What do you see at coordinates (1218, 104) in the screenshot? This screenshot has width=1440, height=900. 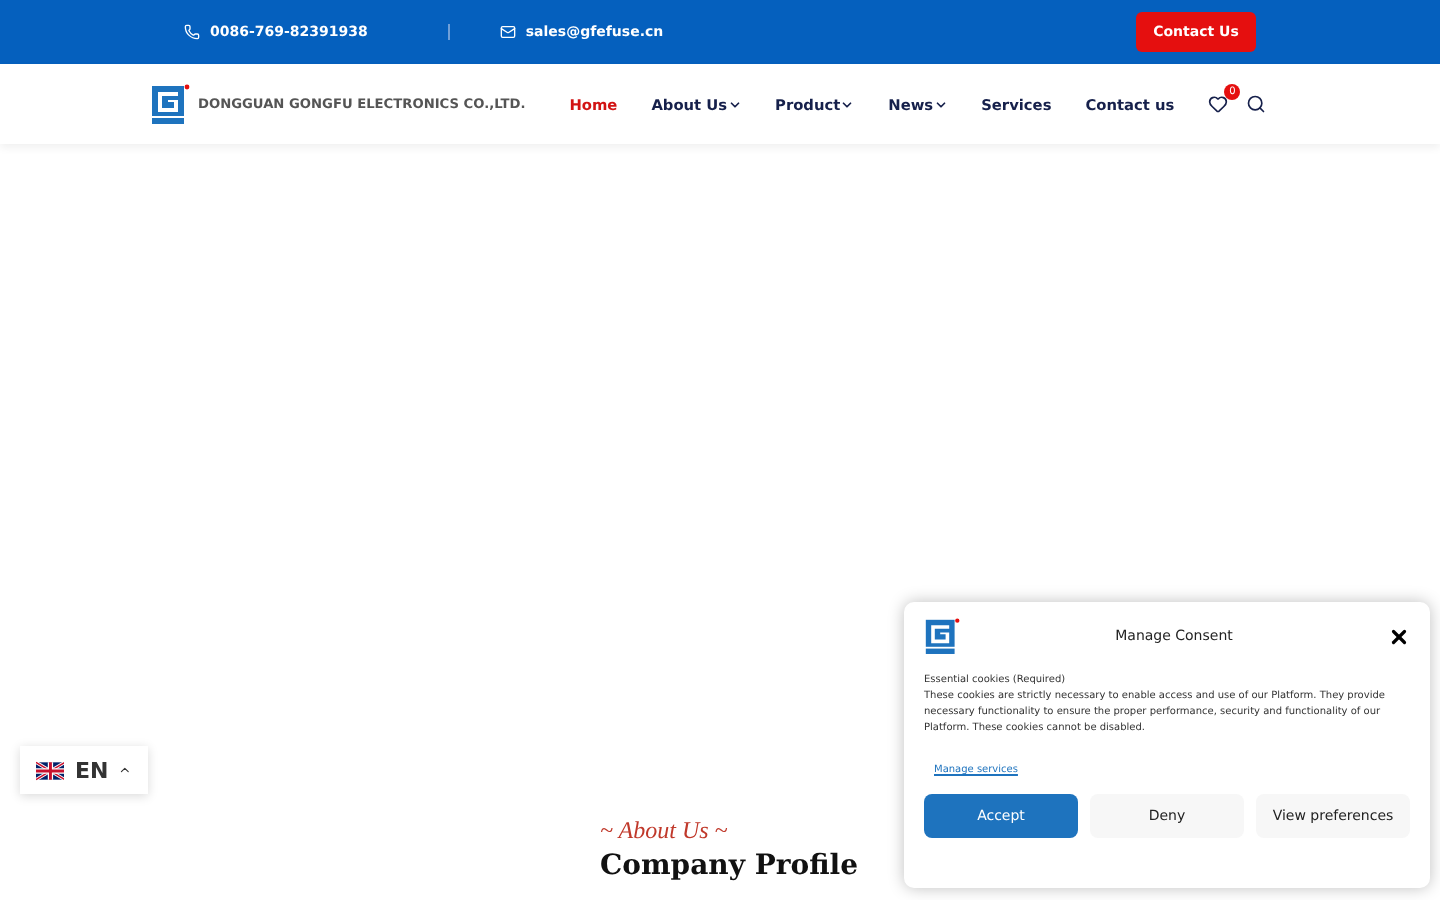 I see `heart-icon` at bounding box center [1218, 104].